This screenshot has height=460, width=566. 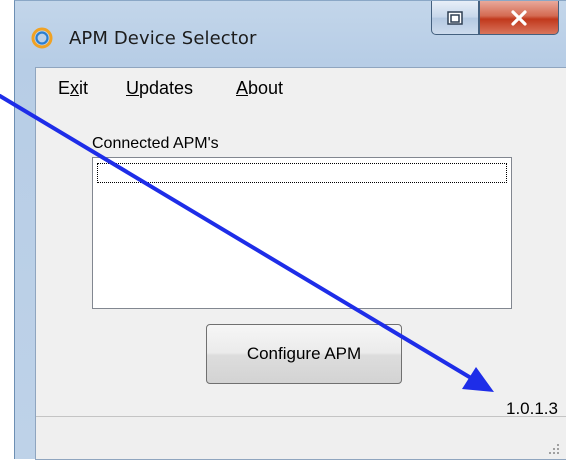 I want to click on menu-exit-accel: x, so click(x=75, y=88).